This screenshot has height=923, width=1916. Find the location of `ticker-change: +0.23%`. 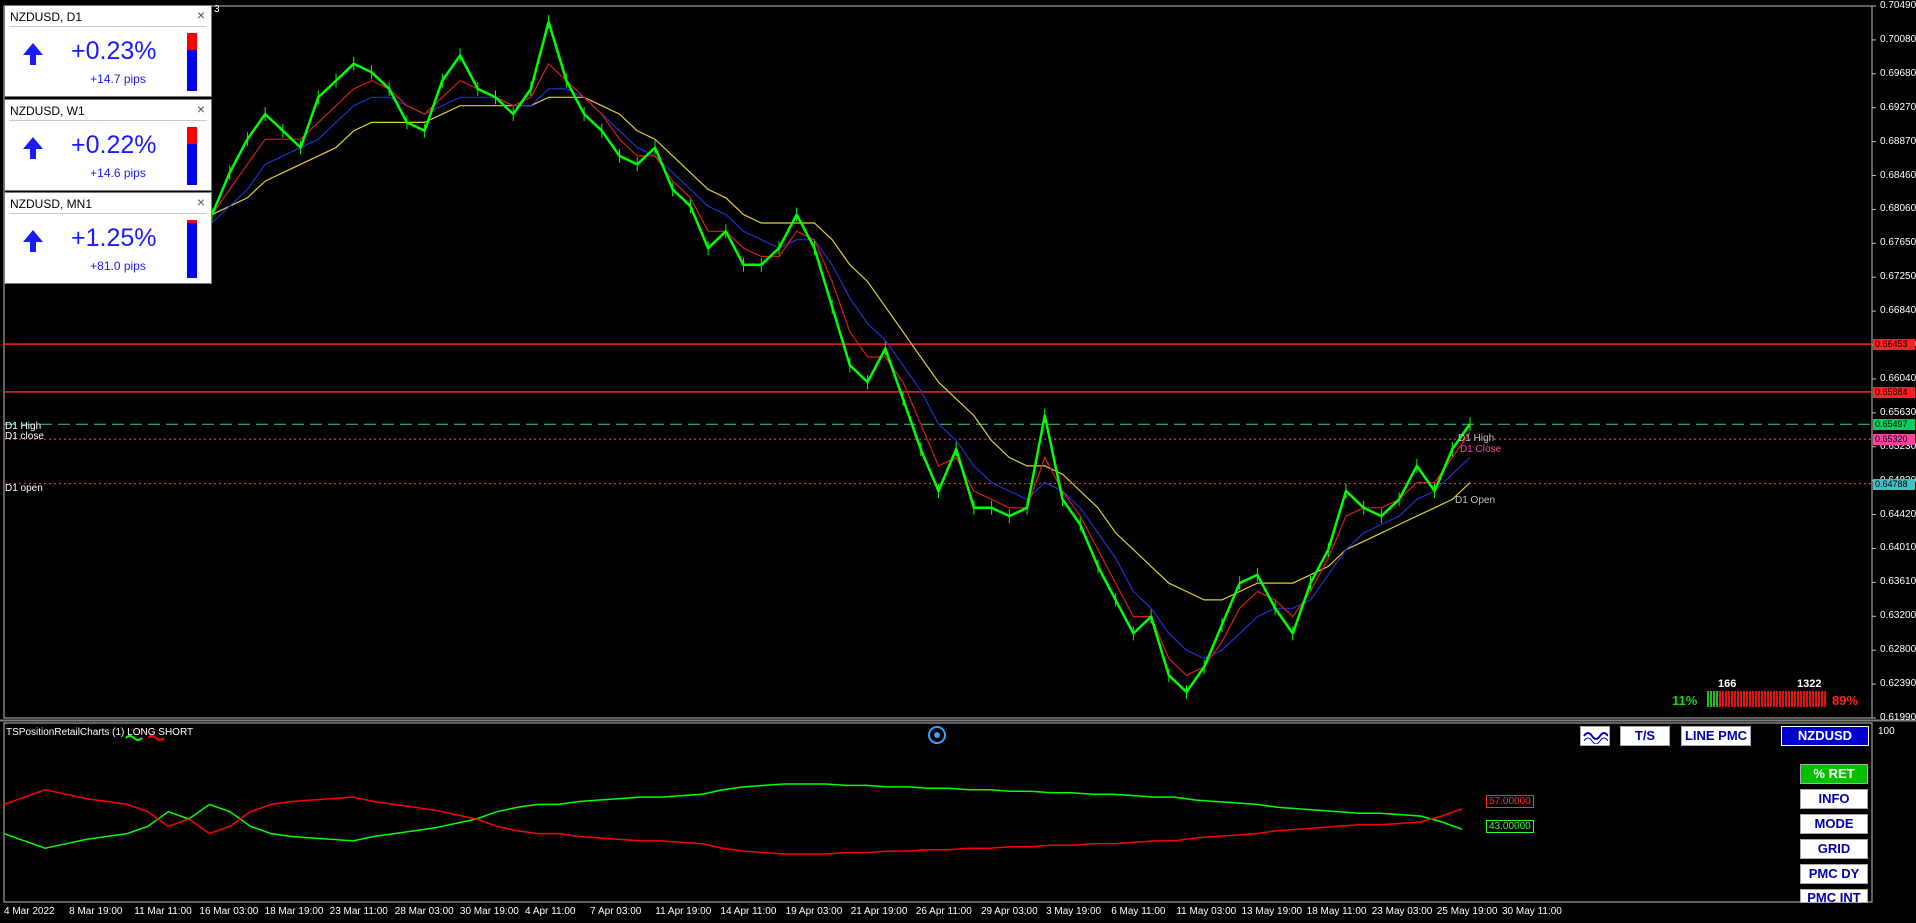

ticker-change: +0.23% is located at coordinates (114, 51).